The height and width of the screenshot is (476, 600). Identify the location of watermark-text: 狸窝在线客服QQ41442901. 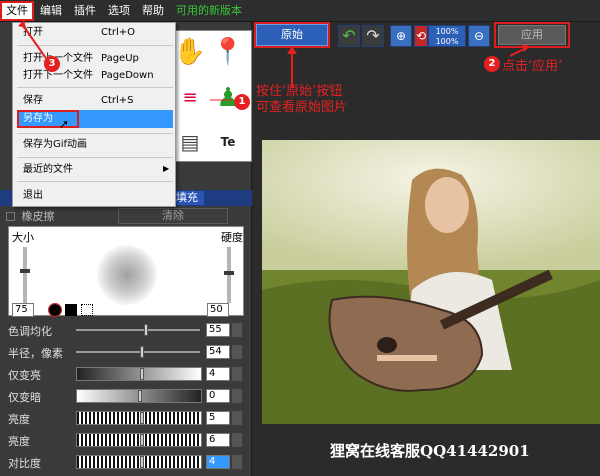
(430, 451).